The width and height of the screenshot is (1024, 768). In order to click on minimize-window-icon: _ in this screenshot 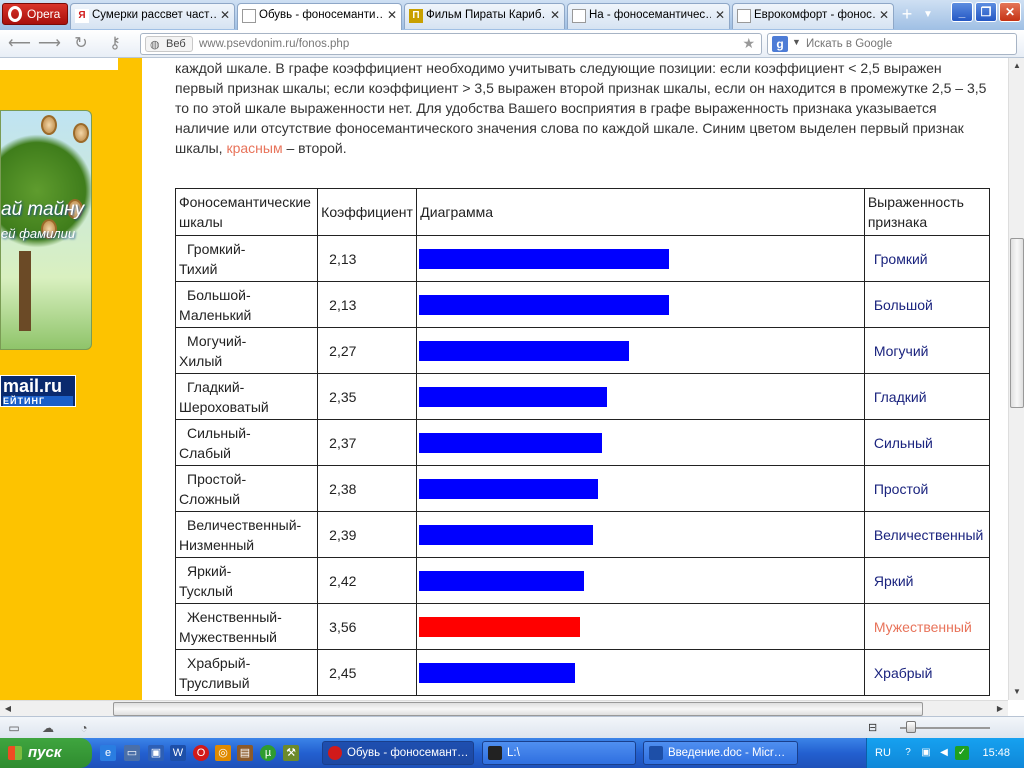, I will do `click(962, 12)`.